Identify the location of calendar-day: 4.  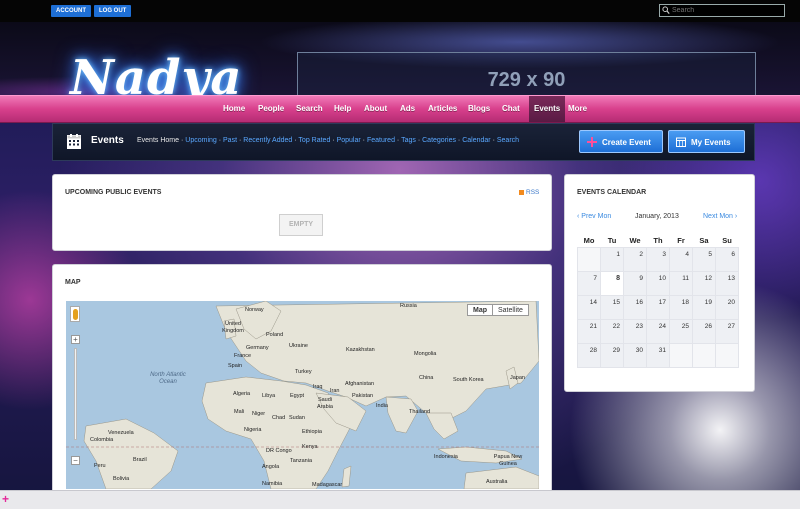
(681, 259).